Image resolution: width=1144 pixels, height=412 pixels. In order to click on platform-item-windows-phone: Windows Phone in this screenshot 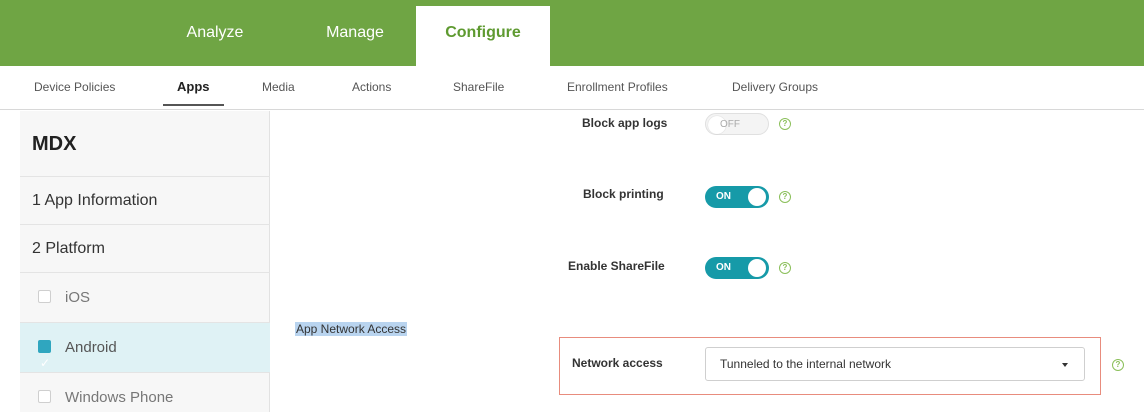, I will do `click(145, 392)`.